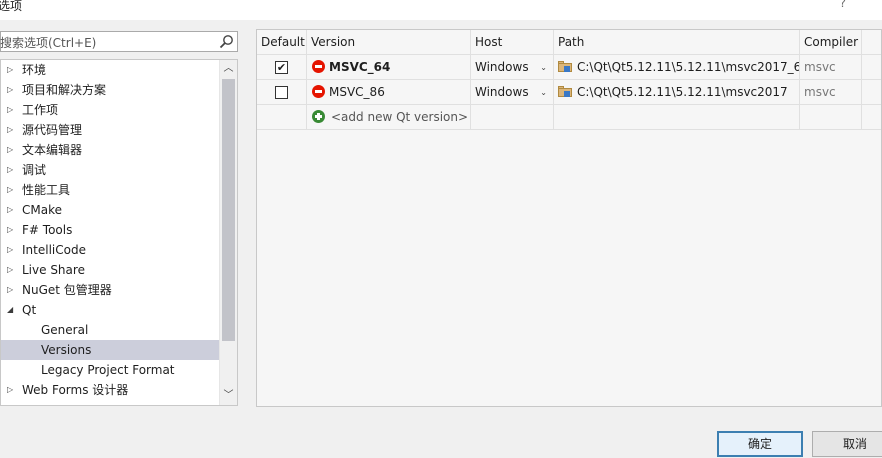  I want to click on tree-item-live-share: ▷ Live Share, so click(110, 270).